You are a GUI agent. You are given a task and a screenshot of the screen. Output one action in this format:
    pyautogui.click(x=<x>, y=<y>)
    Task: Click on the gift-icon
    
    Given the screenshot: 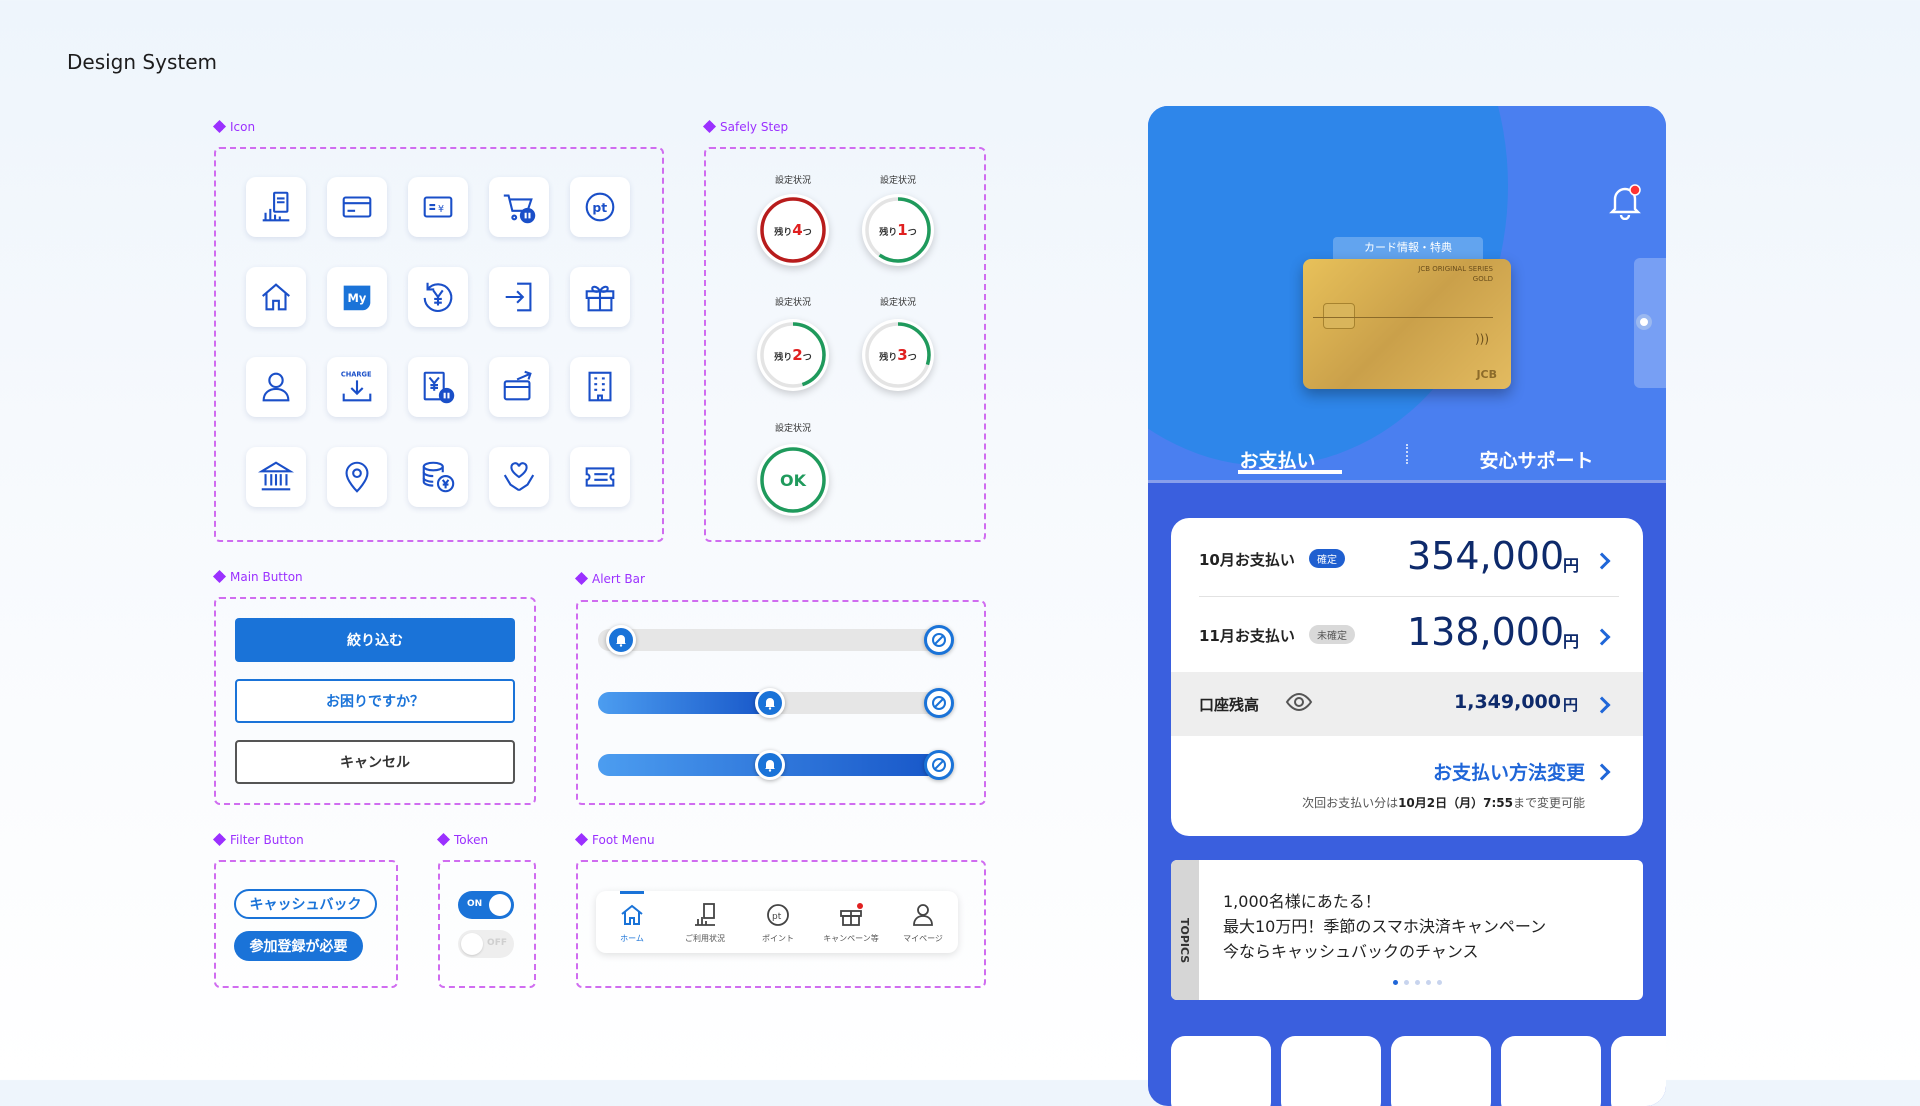 What is the action you would take?
    pyautogui.click(x=600, y=297)
    